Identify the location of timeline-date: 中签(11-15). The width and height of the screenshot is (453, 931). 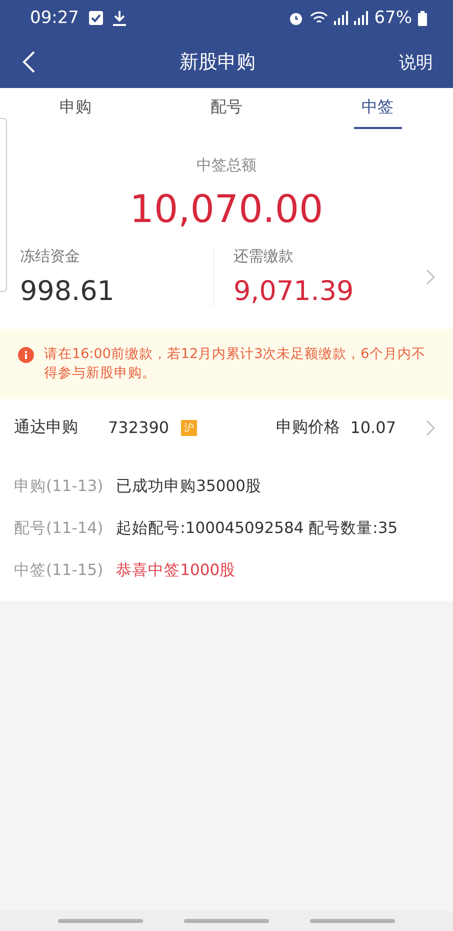
(59, 570).